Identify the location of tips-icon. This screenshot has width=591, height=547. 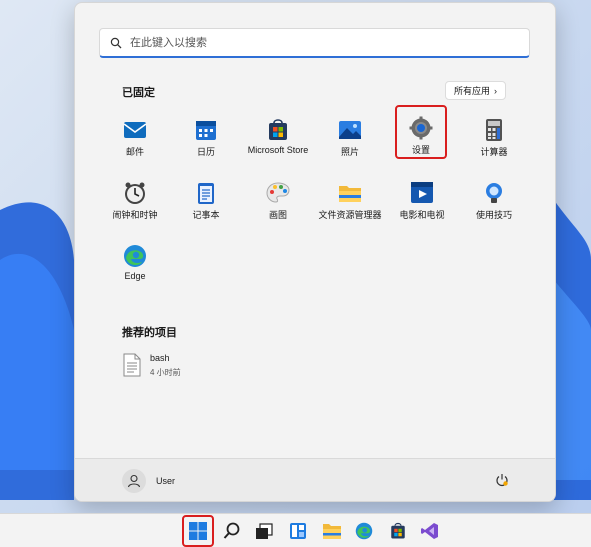
(494, 193).